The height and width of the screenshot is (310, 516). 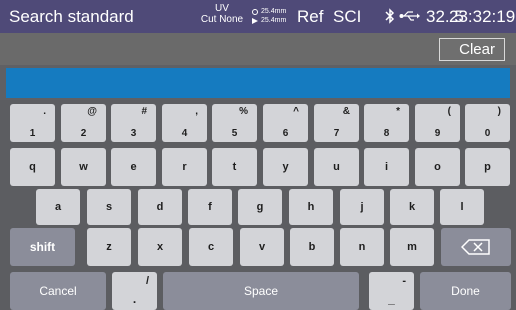 I want to click on key-secondary-symbol: &, so click(x=346, y=111).